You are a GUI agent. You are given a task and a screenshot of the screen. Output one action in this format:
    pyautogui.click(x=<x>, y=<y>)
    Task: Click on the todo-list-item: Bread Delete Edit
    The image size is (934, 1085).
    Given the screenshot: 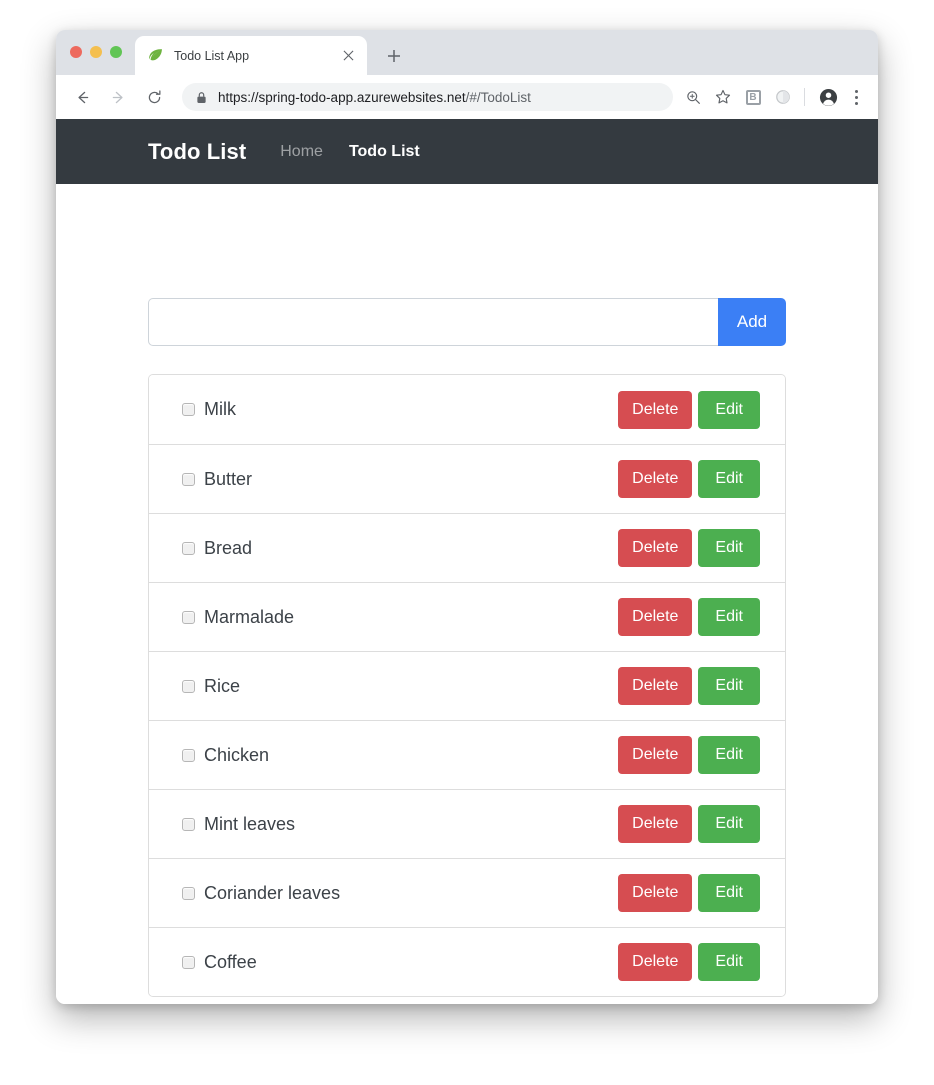 What is the action you would take?
    pyautogui.click(x=467, y=547)
    